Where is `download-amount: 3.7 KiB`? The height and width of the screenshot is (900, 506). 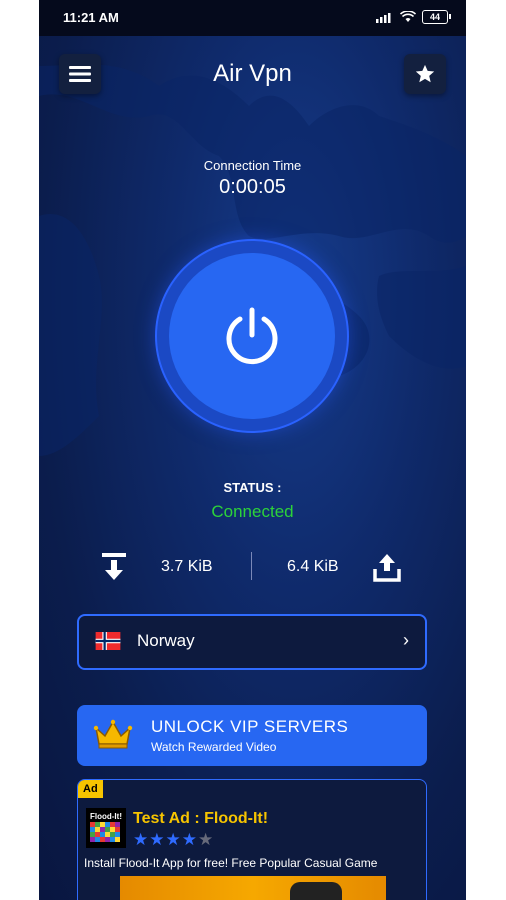 download-amount: 3.7 KiB is located at coordinates (187, 566).